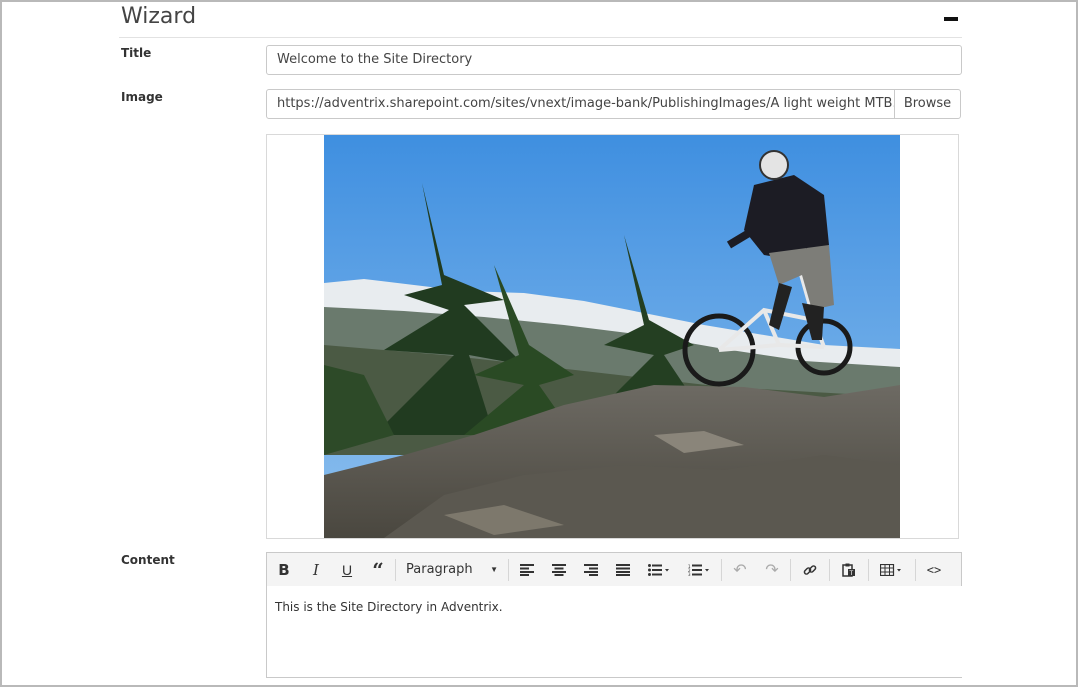 This screenshot has height=687, width=1078. Describe the element at coordinates (148, 560) in the screenshot. I see `content-label: Content` at that location.